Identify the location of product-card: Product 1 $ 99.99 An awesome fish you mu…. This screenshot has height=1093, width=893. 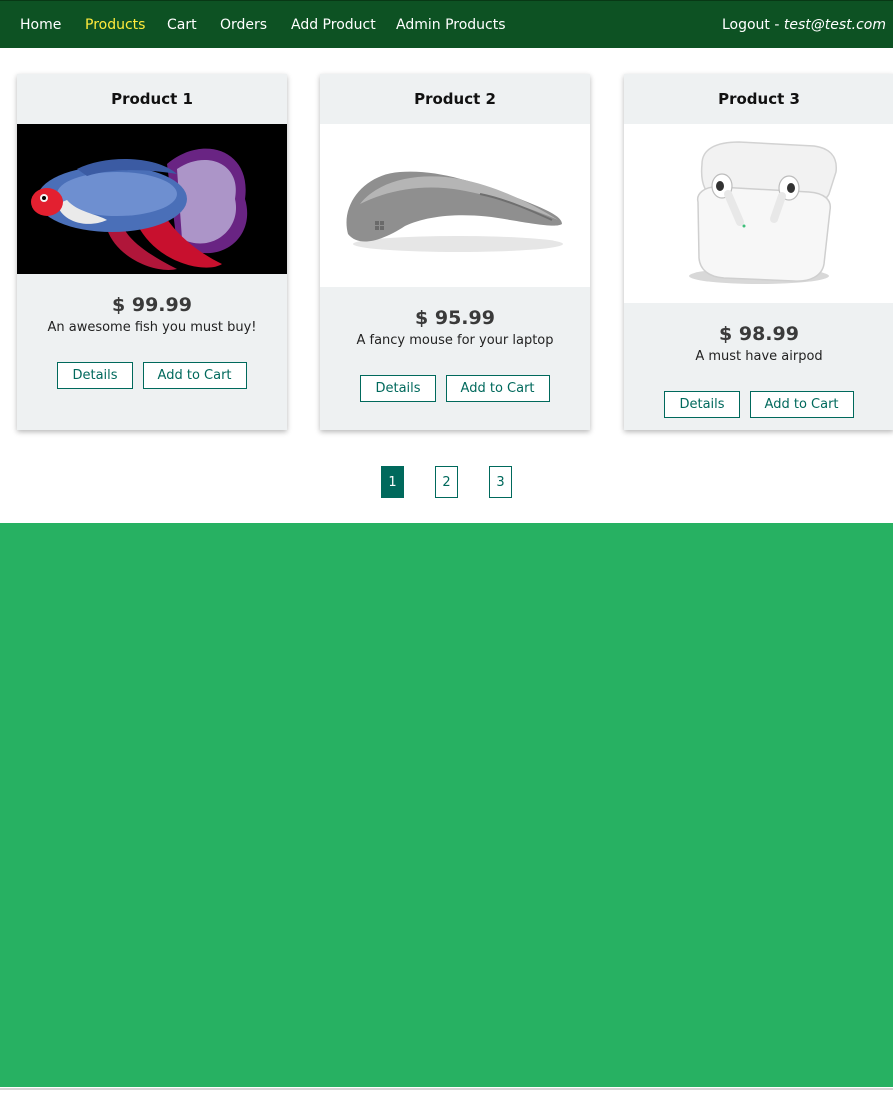
(152, 252).